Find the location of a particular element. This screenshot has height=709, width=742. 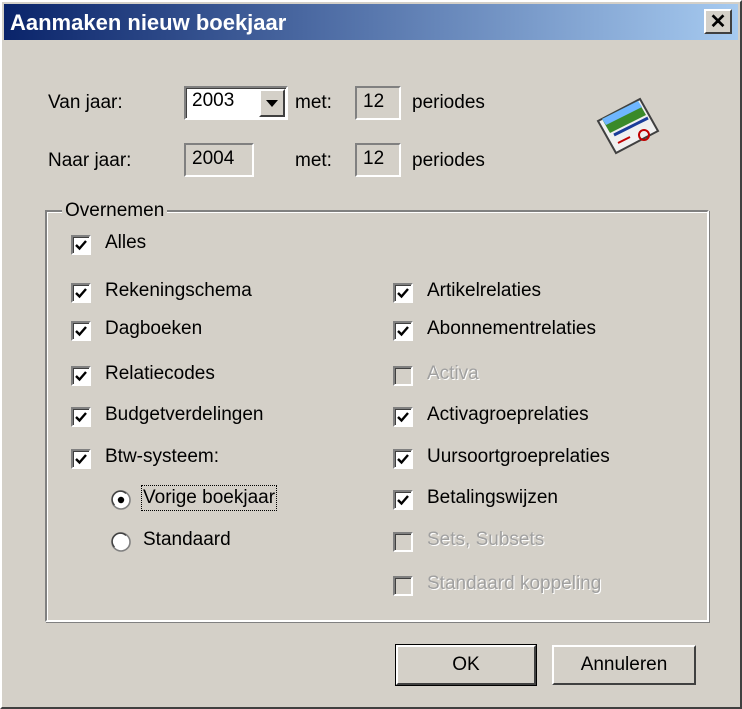

to-year-label: Naar jaar: is located at coordinates (90, 160).